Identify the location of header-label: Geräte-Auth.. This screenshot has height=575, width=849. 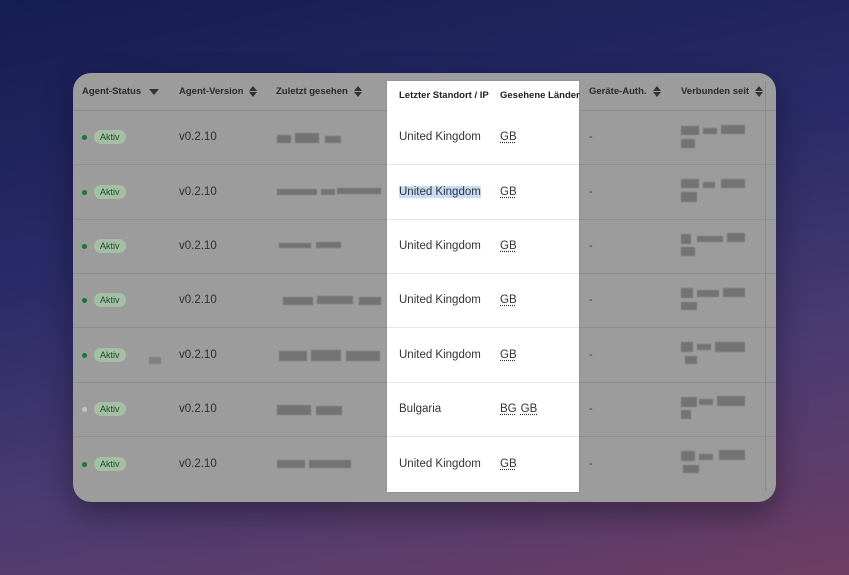
(618, 91).